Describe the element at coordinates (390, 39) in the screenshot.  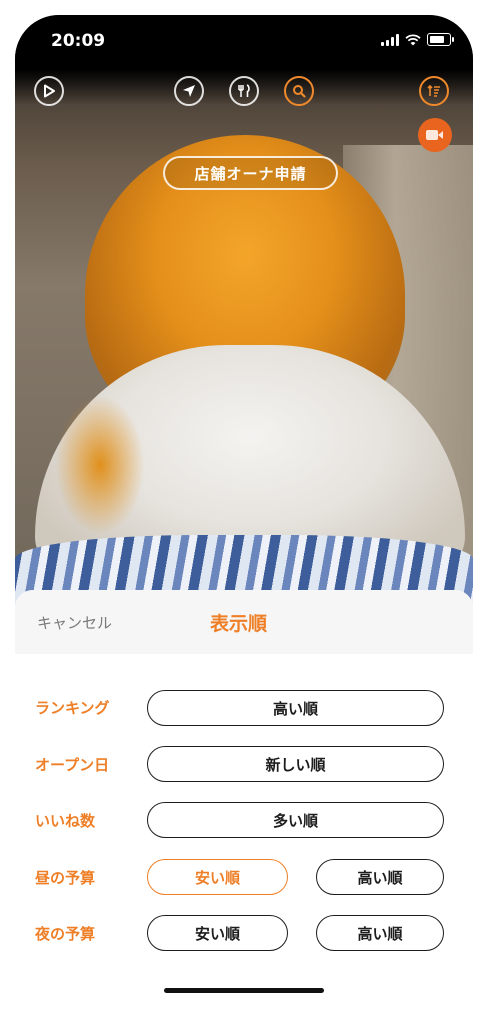
I see `cellular-signal-icon` at that location.